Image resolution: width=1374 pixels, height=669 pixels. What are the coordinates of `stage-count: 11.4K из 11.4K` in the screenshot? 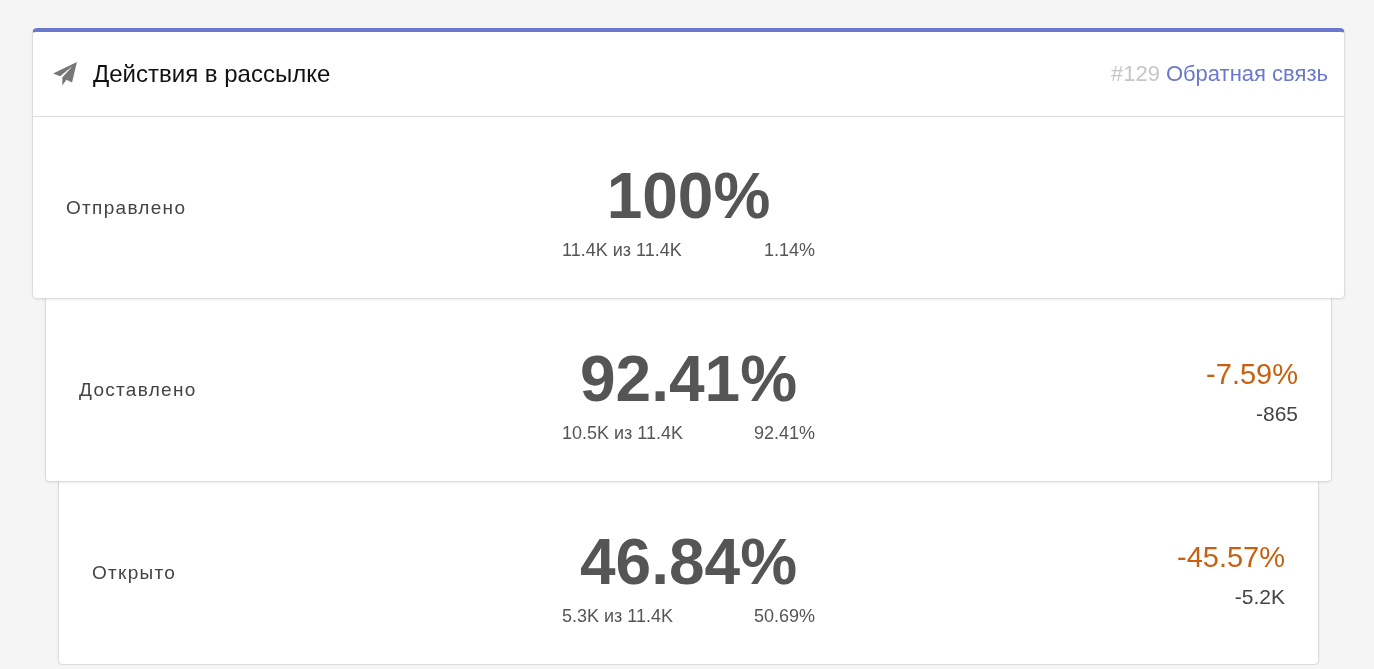 It's located at (622, 250).